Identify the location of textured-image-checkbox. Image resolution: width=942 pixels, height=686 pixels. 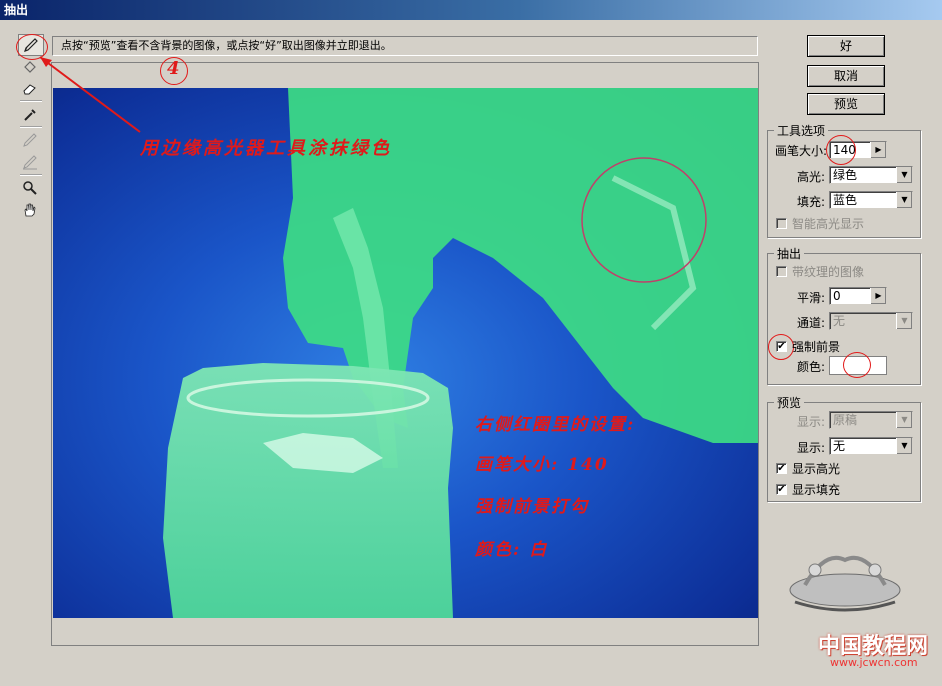
(781, 271).